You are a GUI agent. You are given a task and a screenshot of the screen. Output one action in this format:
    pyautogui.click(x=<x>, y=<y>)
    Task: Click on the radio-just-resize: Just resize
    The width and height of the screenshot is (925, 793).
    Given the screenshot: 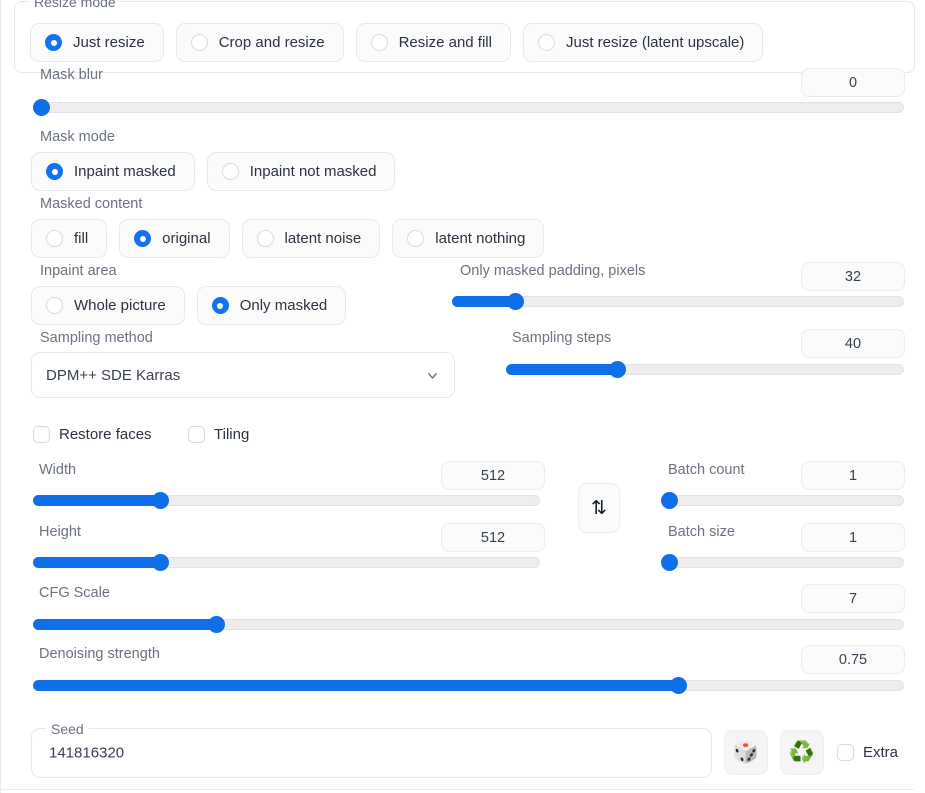 What is the action you would take?
    pyautogui.click(x=97, y=42)
    